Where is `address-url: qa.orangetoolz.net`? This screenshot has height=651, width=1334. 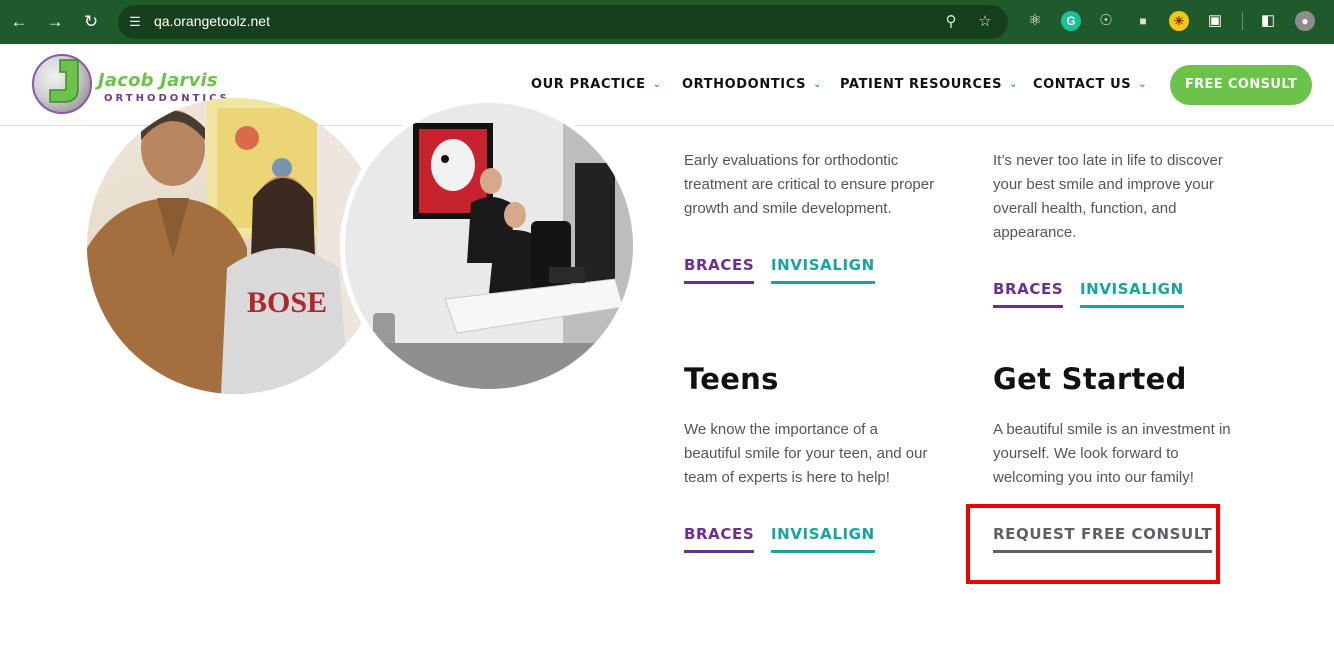
address-url: qa.orangetoolz.net is located at coordinates (212, 21).